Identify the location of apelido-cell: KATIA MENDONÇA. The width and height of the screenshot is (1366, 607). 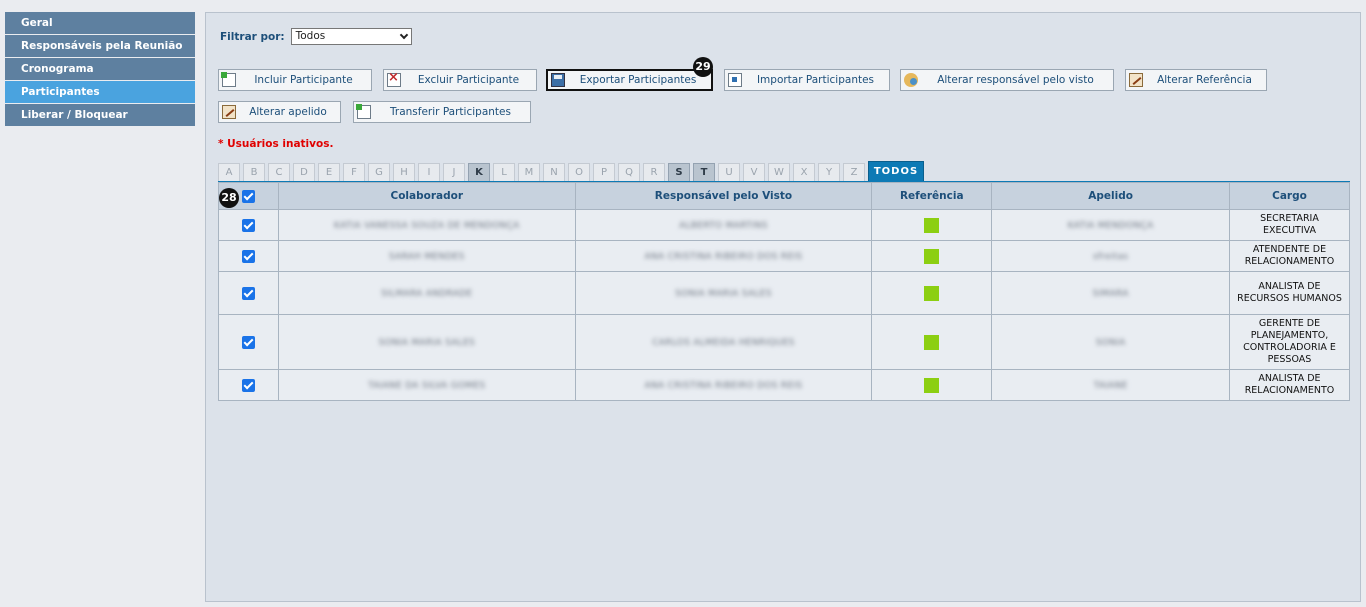
(1110, 225).